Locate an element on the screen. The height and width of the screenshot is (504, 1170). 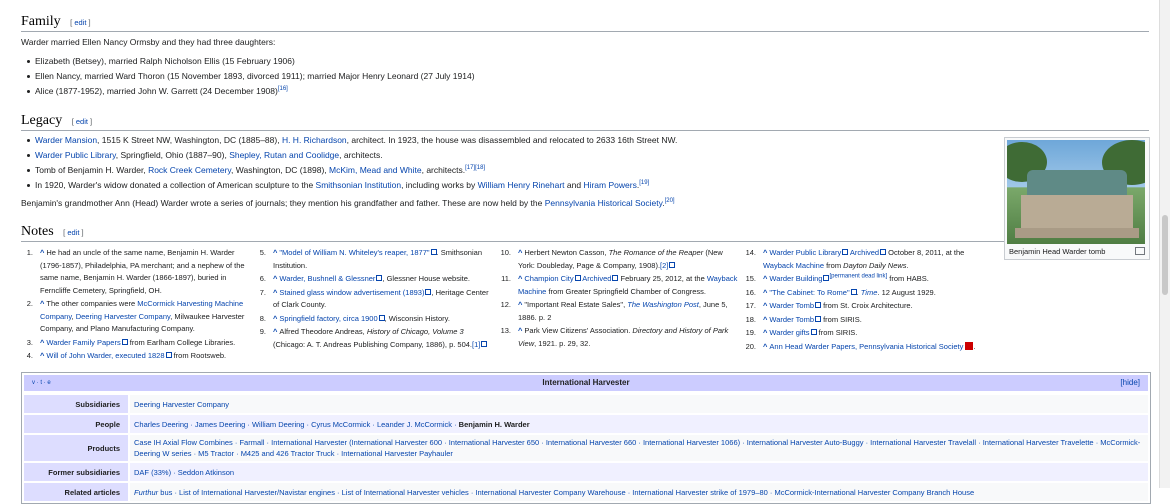
dead-link-tag: [permanent dead link] is located at coordinates (858, 277).